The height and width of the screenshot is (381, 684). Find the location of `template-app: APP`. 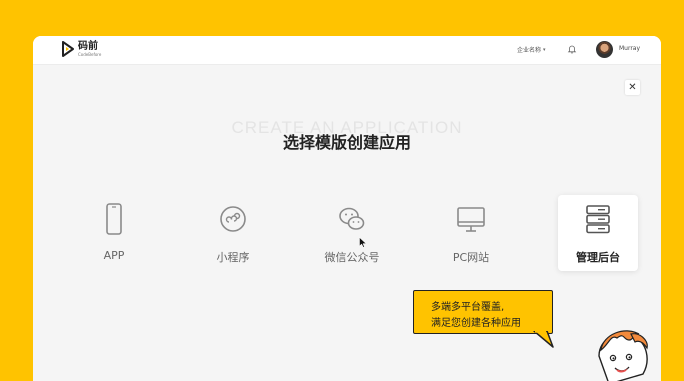

template-app: APP is located at coordinates (114, 233).